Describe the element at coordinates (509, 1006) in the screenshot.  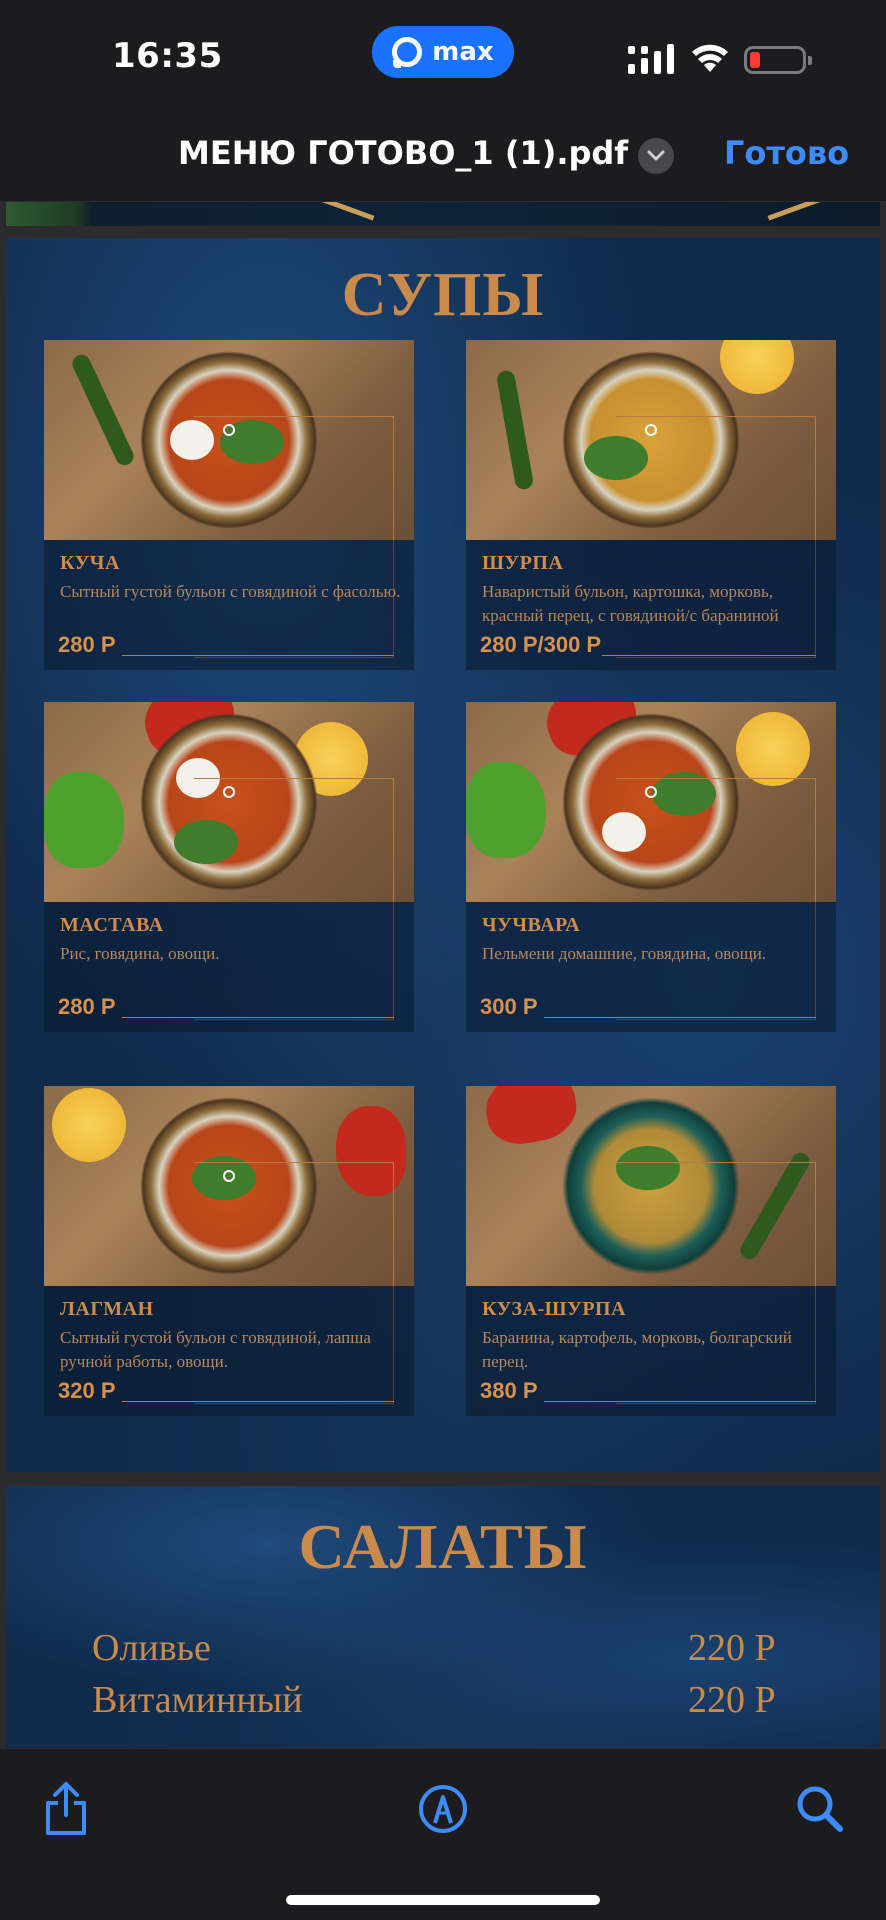
I see `dish-price: 300 Р` at that location.